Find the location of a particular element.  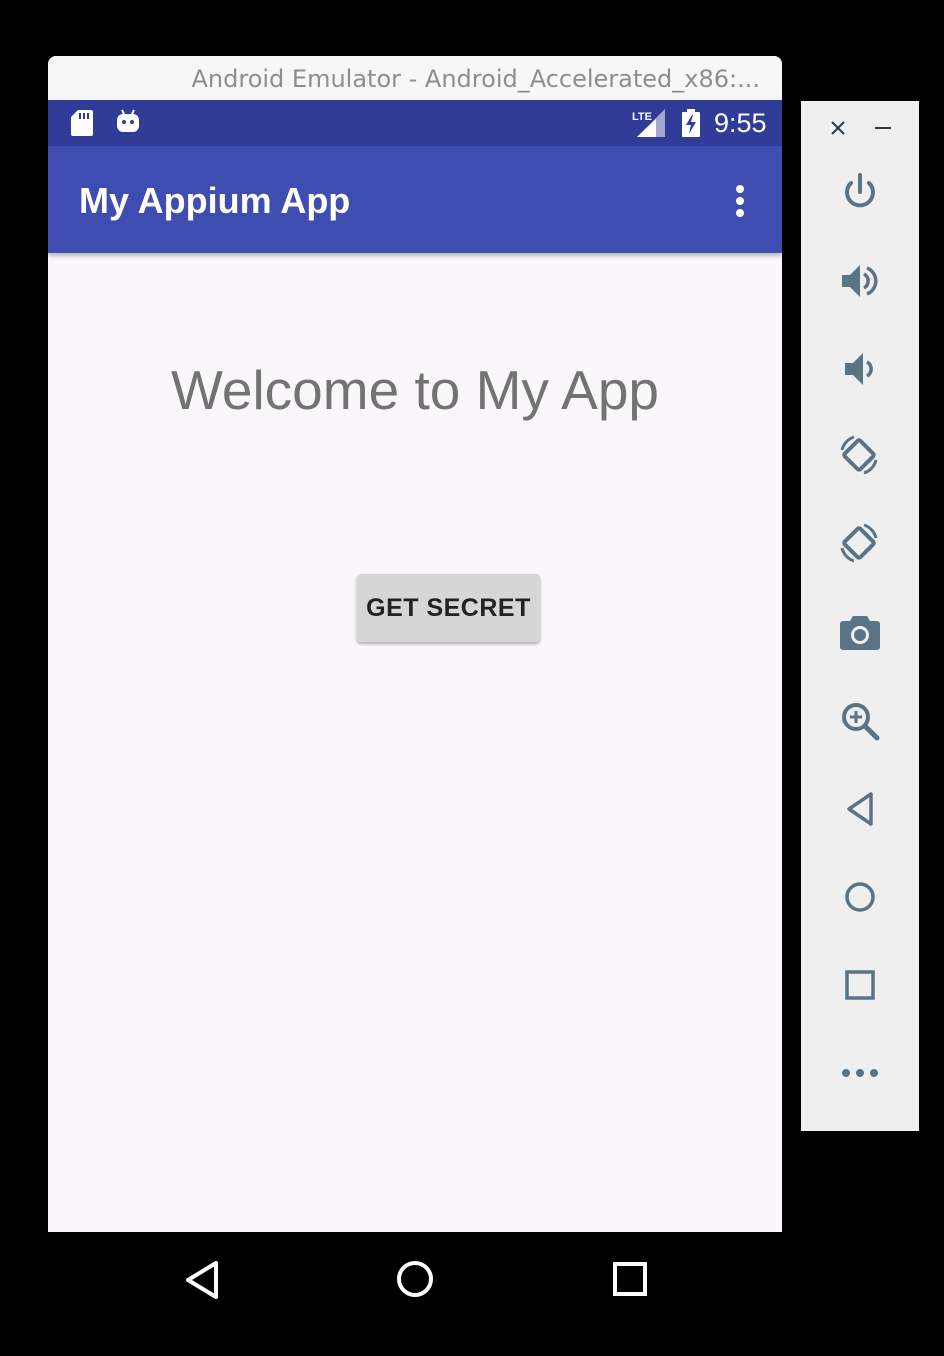

volume-down-icon is located at coordinates (859, 369).